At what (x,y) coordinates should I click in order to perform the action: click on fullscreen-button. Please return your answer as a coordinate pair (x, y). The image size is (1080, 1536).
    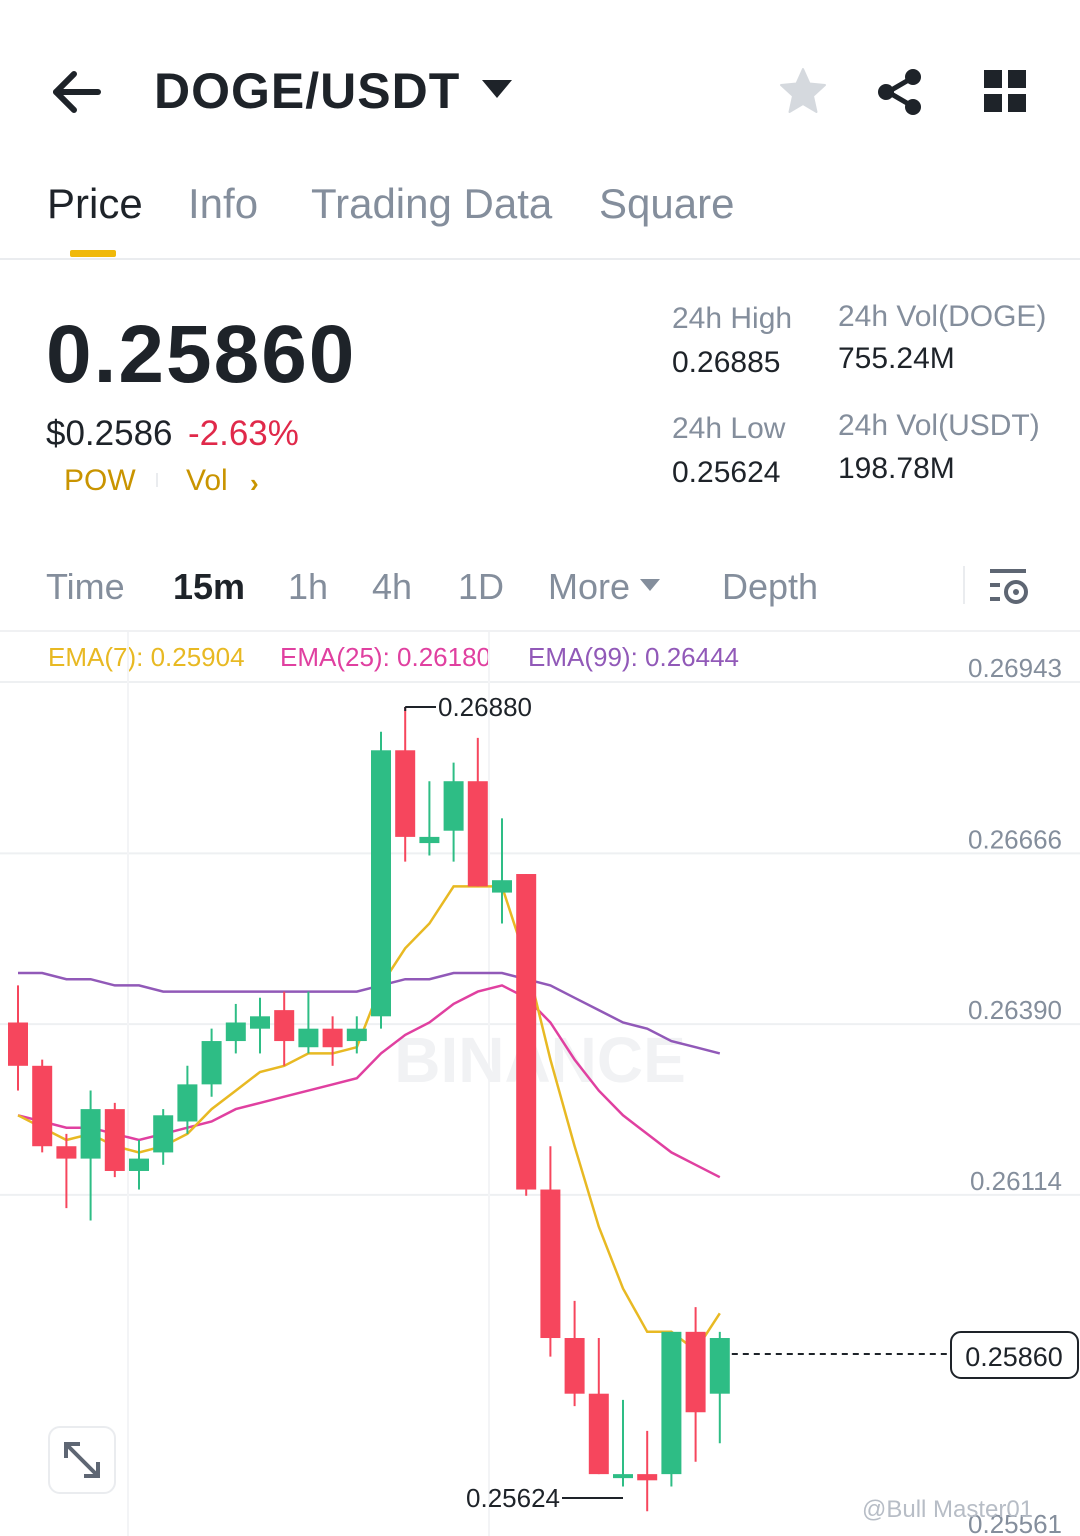
    Looking at the image, I should click on (82, 1460).